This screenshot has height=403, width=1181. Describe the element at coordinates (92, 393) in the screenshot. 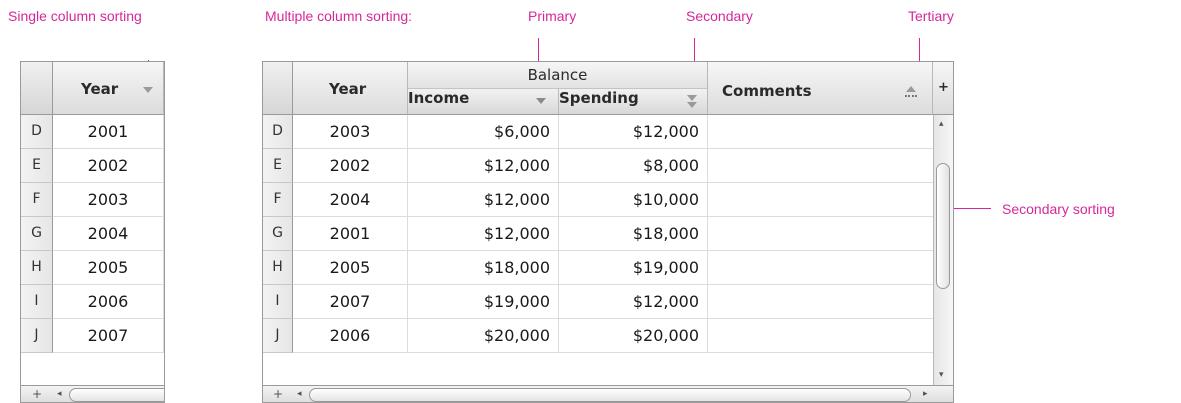

I see `horizontal-scrollbar: + ◂` at that location.